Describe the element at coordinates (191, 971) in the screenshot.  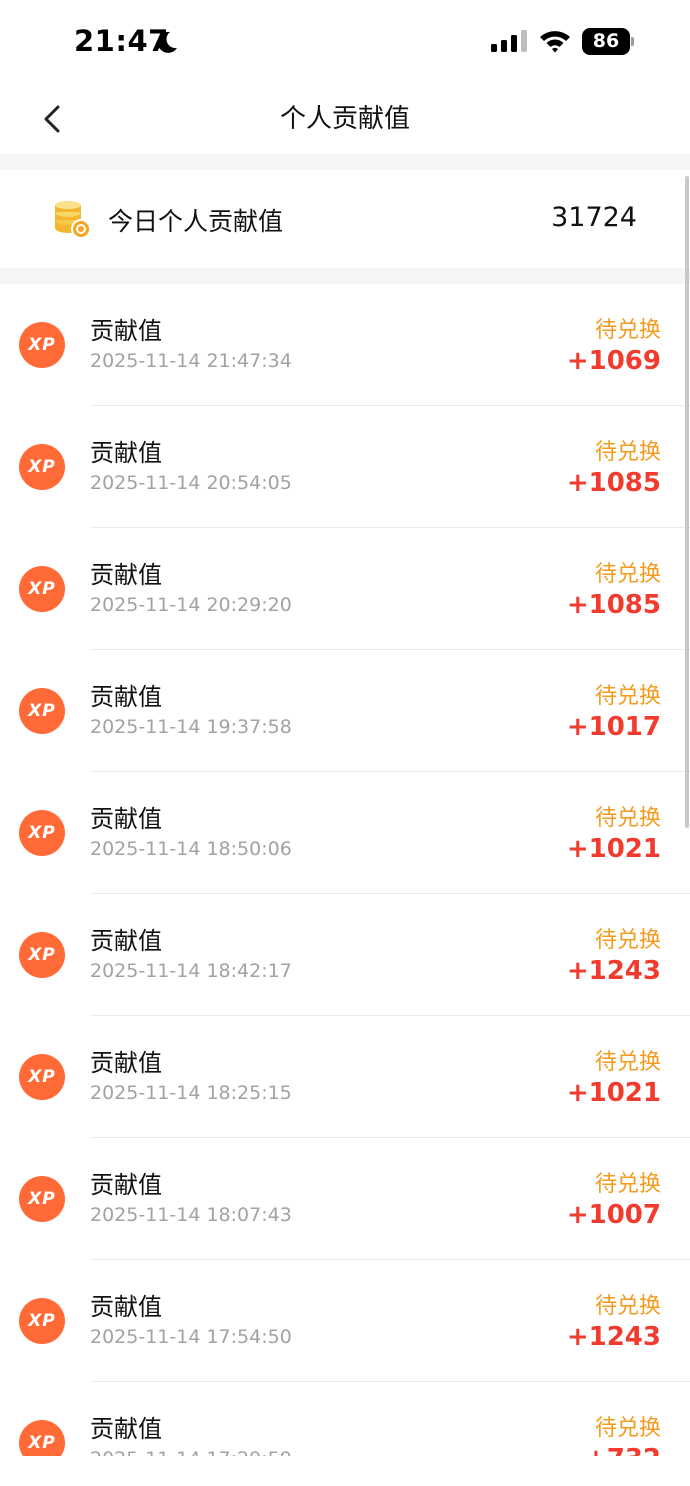
I see `record-time: 2025-11-14 18:42:17` at that location.